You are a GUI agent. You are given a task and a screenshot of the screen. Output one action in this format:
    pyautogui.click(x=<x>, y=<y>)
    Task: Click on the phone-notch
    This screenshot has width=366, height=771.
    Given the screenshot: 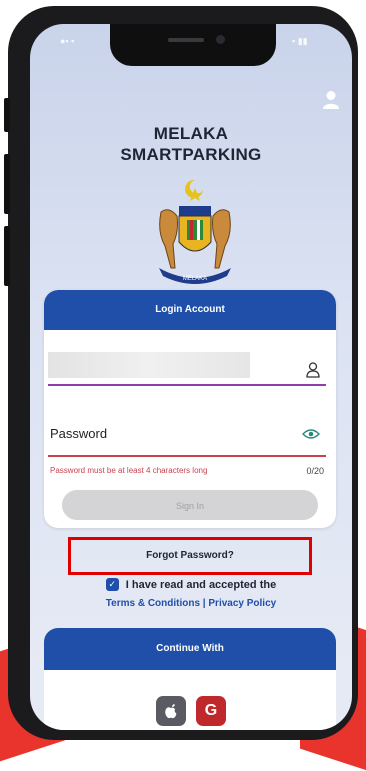 What is the action you would take?
    pyautogui.click(x=193, y=45)
    